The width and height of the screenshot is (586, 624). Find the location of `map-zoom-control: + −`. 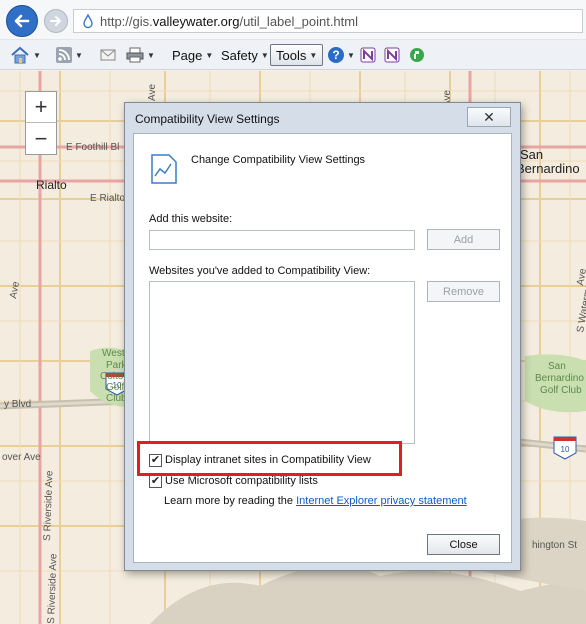

map-zoom-control: + − is located at coordinates (41, 123).